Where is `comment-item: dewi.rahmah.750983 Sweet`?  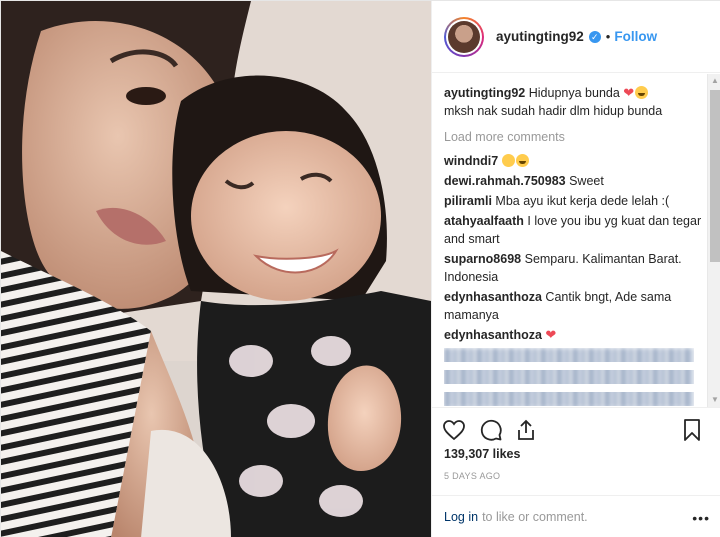 comment-item: dewi.rahmah.750983 Sweet is located at coordinates (576, 181).